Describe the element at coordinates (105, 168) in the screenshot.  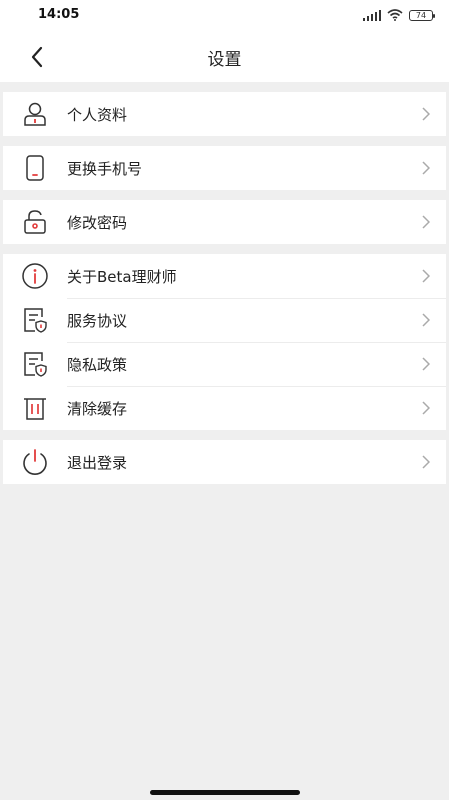
I see `settings-item-label: 更换手机号` at that location.